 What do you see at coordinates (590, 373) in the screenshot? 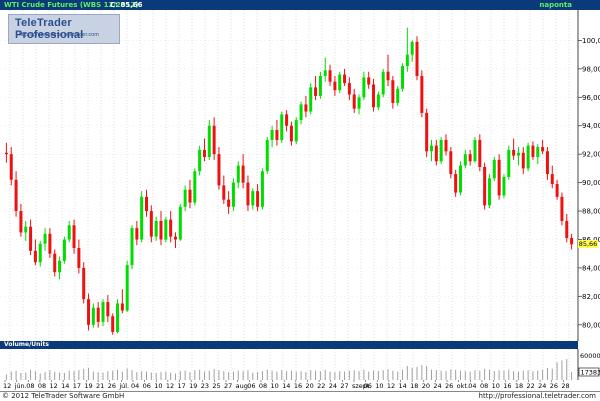
I see `volume-tick-last: 17383` at bounding box center [590, 373].